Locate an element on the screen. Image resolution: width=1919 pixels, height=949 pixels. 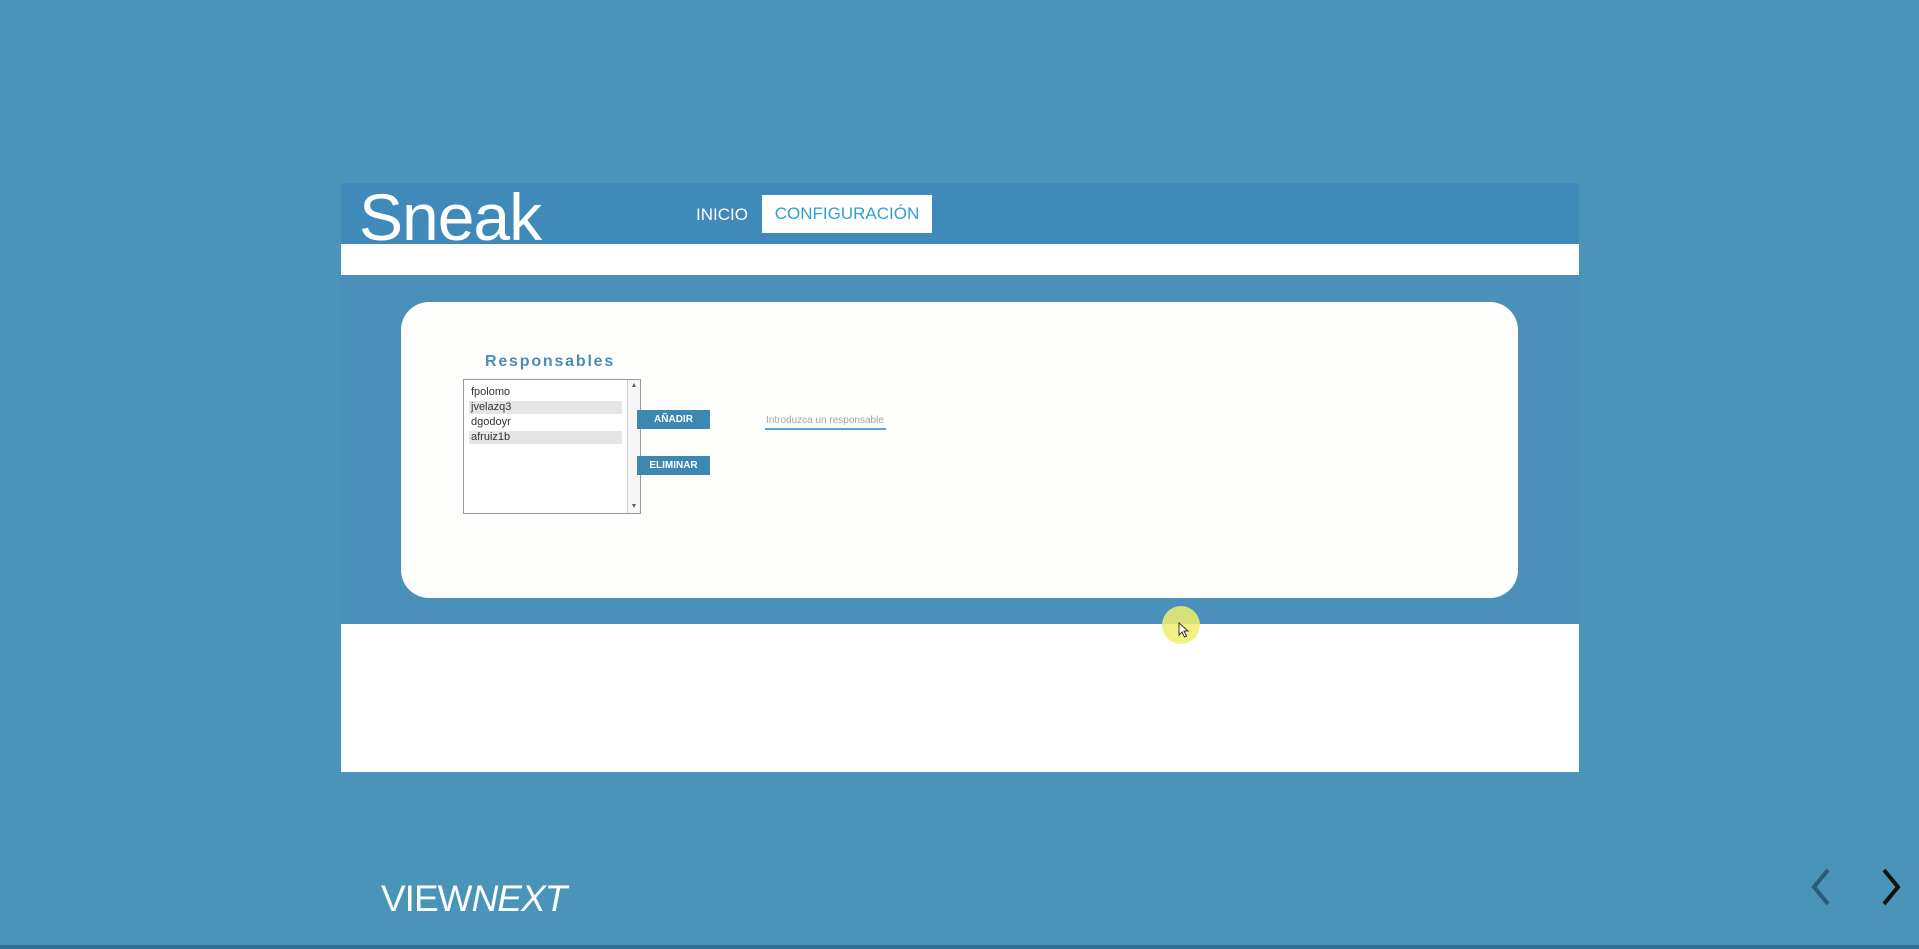
section-title: Responsables is located at coordinates (550, 361).